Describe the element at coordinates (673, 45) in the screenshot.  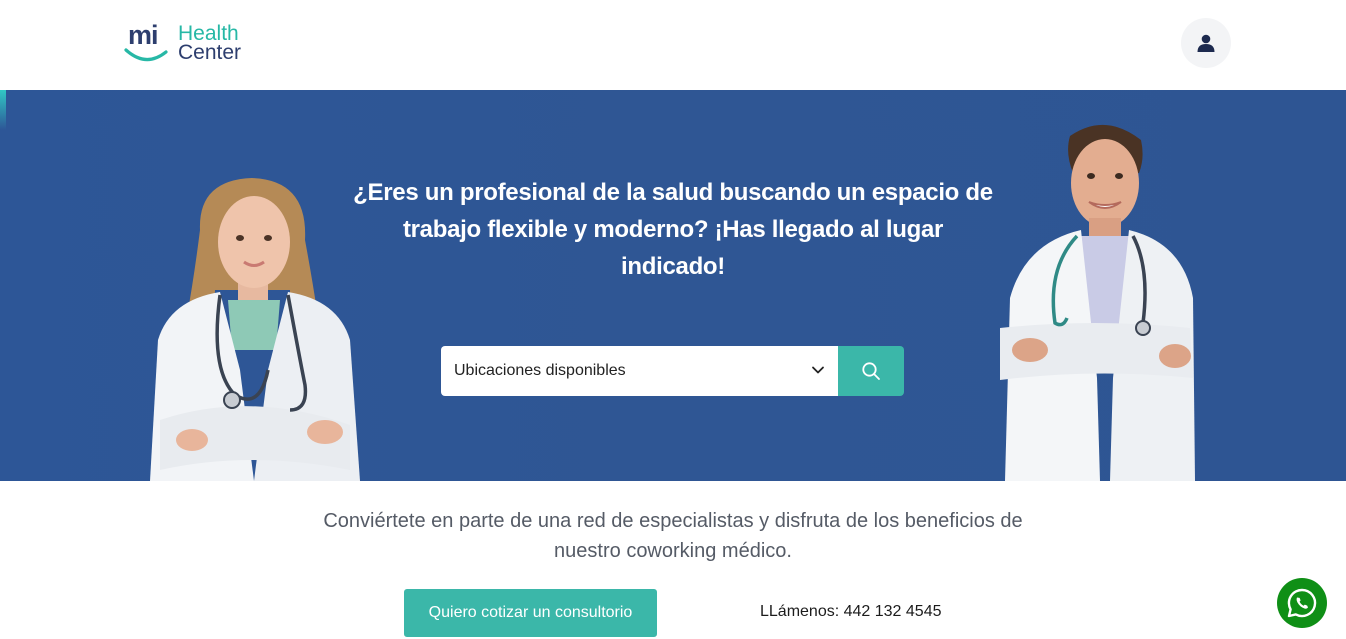
I see `site-header: mi Health Center` at that location.